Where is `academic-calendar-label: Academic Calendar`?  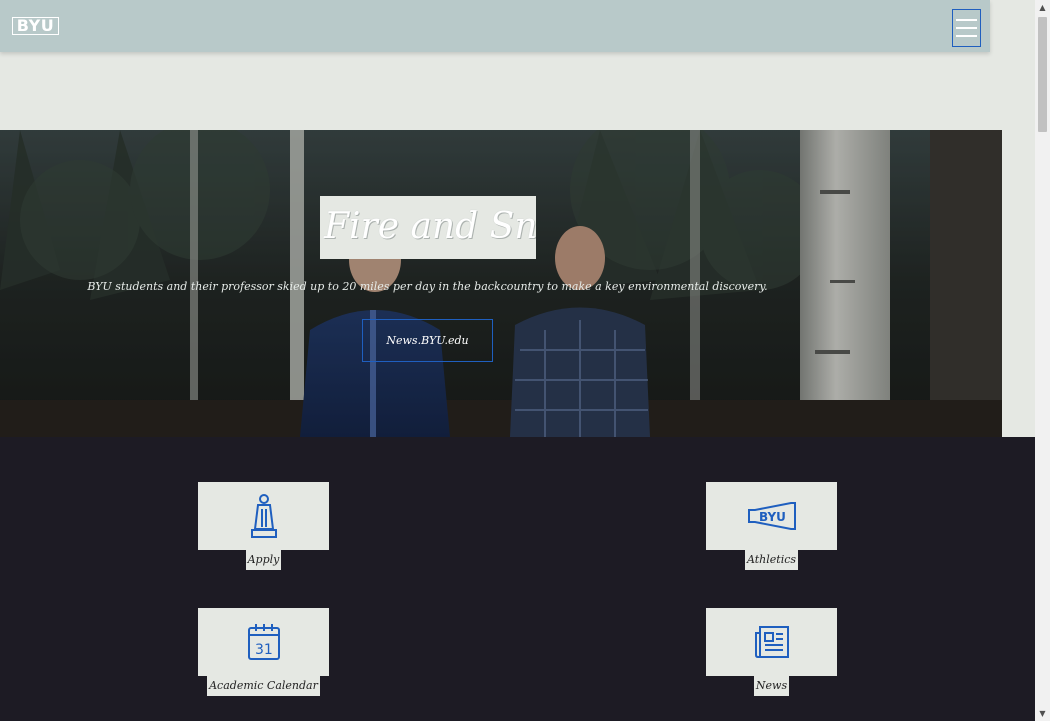
academic-calendar-label: Academic Calendar is located at coordinates (263, 686).